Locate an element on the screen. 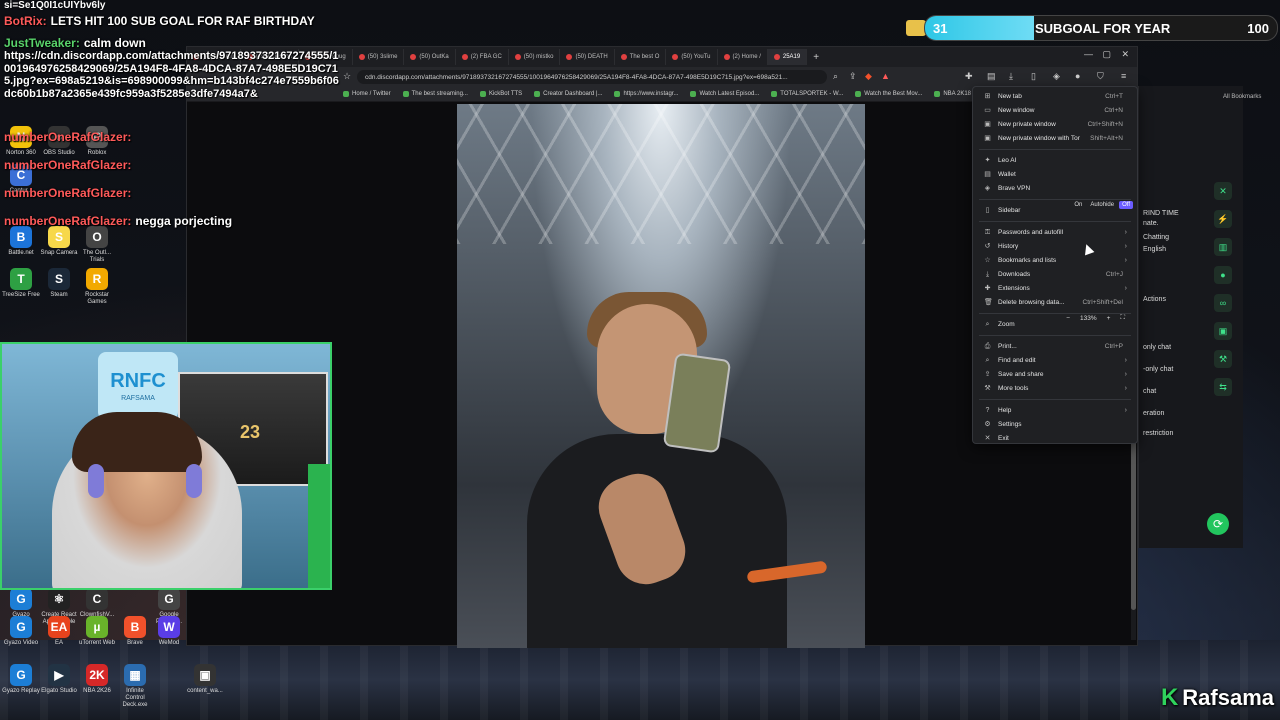 The width and height of the screenshot is (1280, 720). rail-mod-icon: ✕ is located at coordinates (1223, 191).